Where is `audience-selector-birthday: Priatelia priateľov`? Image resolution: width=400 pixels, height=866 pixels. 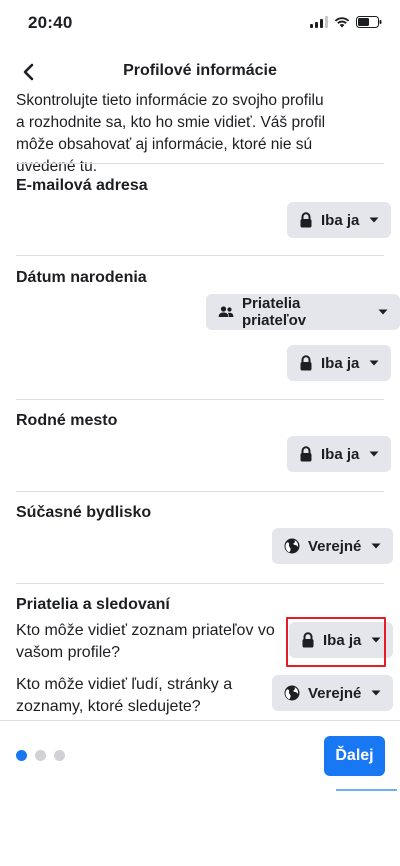 audience-selector-birthday: Priatelia priateľov is located at coordinates (303, 312).